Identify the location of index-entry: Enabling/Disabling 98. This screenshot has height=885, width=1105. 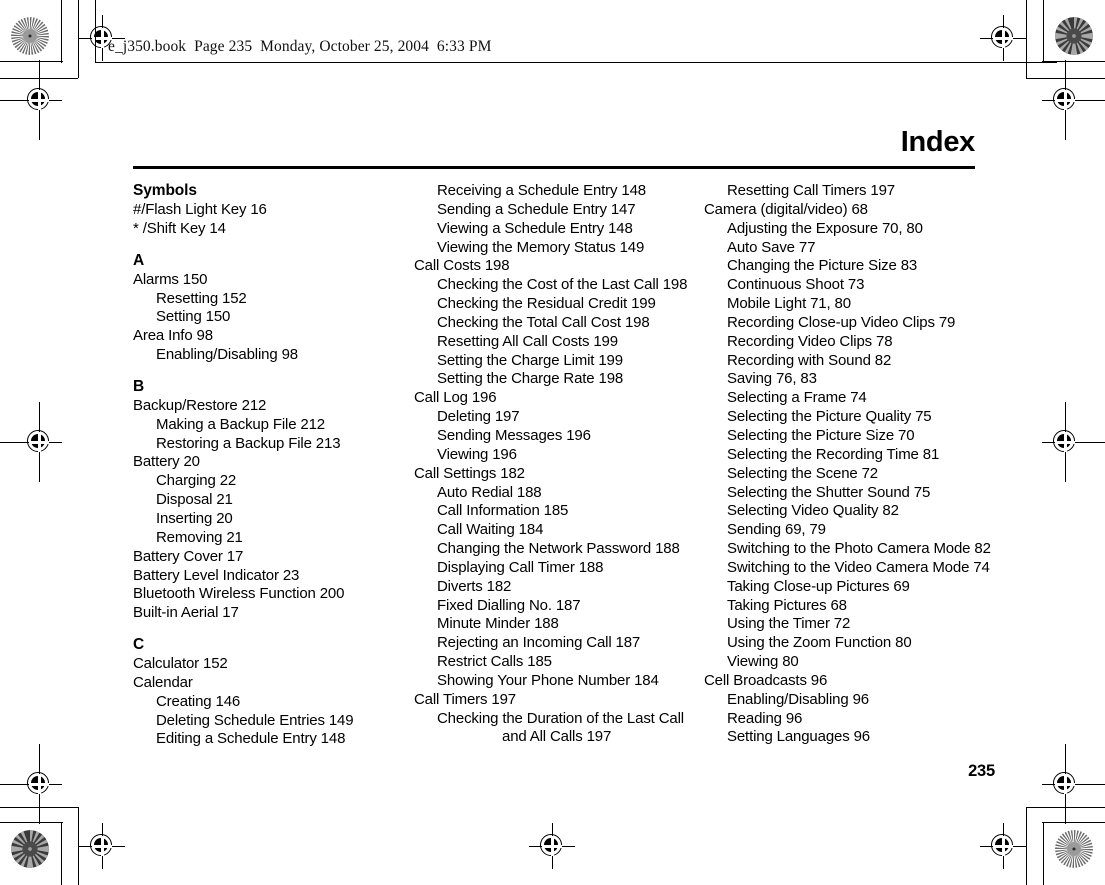
(273, 355).